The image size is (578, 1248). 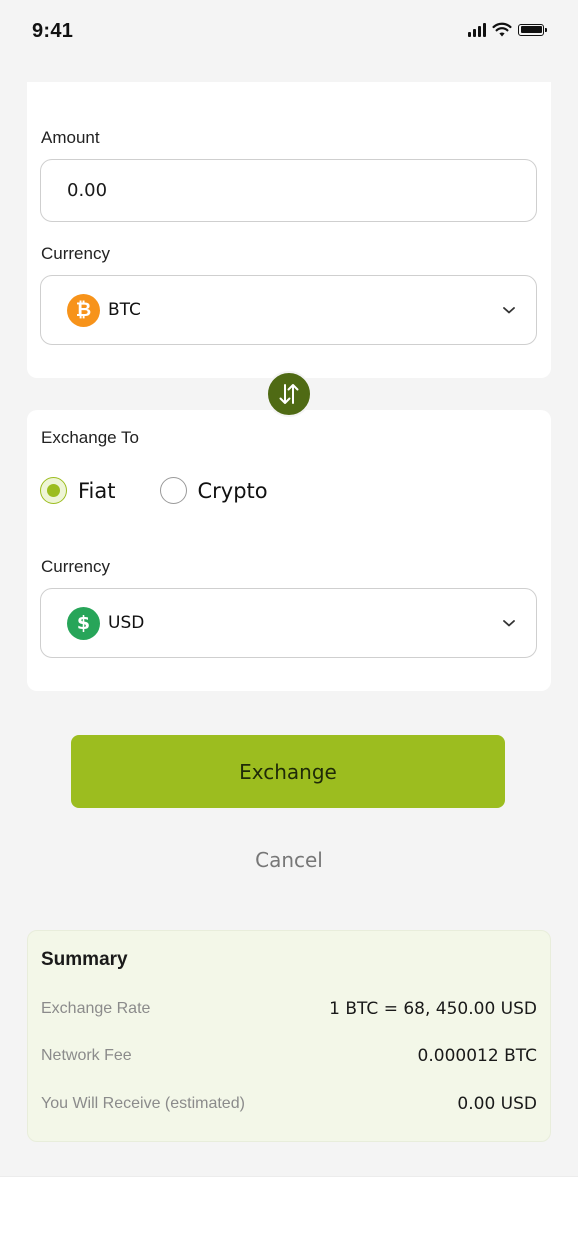 What do you see at coordinates (502, 29) in the screenshot?
I see `wifi-icon` at bounding box center [502, 29].